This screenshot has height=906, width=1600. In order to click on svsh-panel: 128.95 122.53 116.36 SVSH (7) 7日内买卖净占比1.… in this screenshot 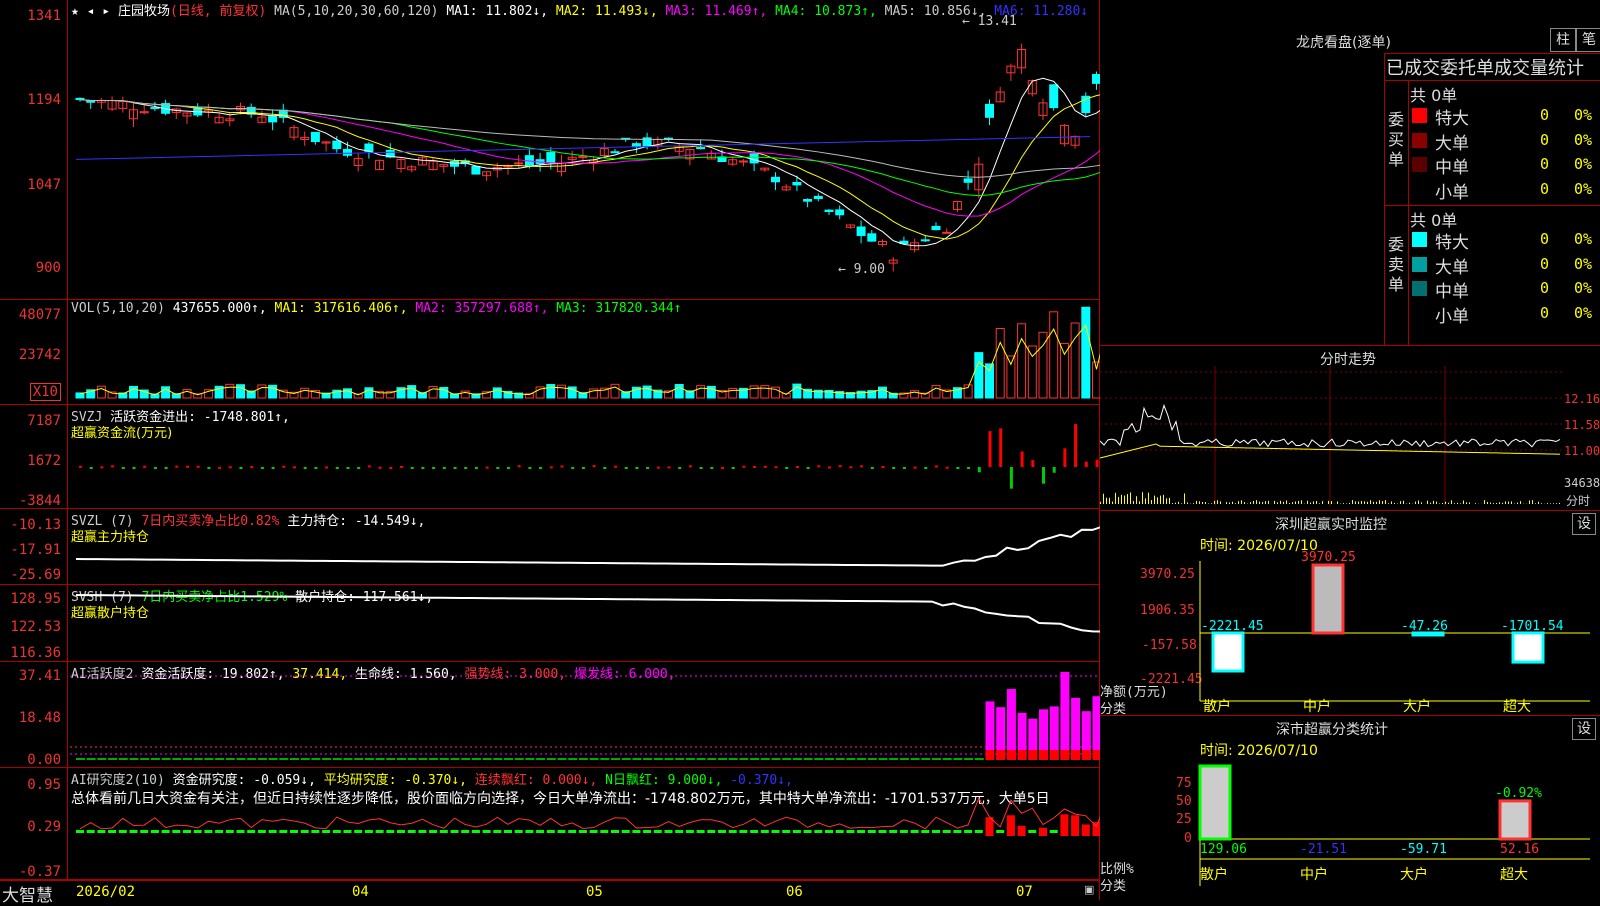, I will do `click(550, 623)`.